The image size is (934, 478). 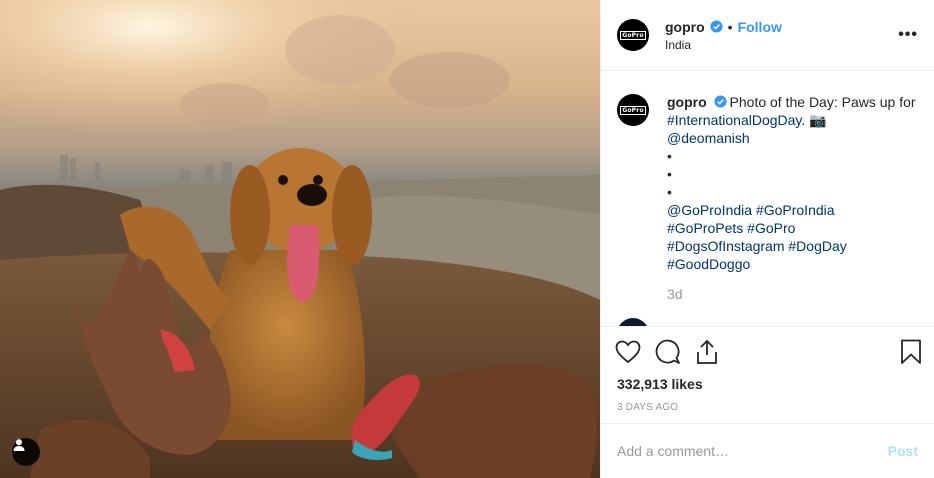 What do you see at coordinates (818, 120) in the screenshot?
I see `camera-emoji: 📷` at bounding box center [818, 120].